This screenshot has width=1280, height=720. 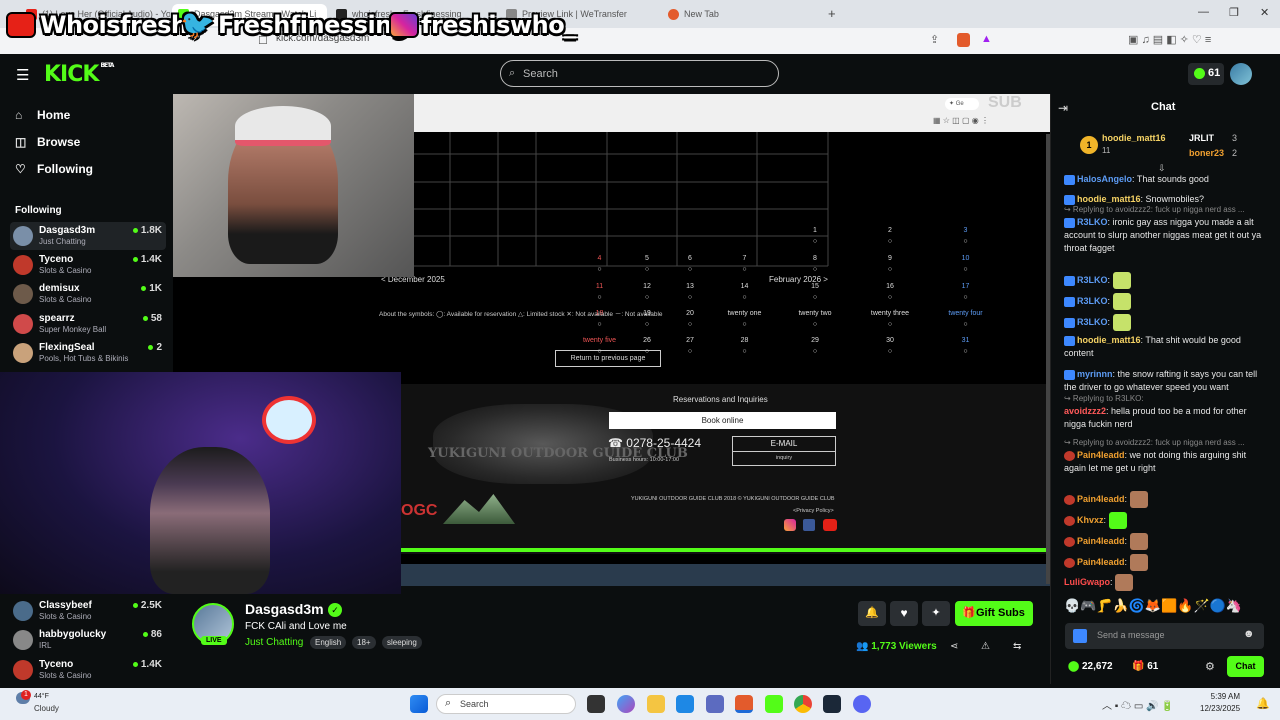 I want to click on chat-text: :, so click(x=1127, y=540).